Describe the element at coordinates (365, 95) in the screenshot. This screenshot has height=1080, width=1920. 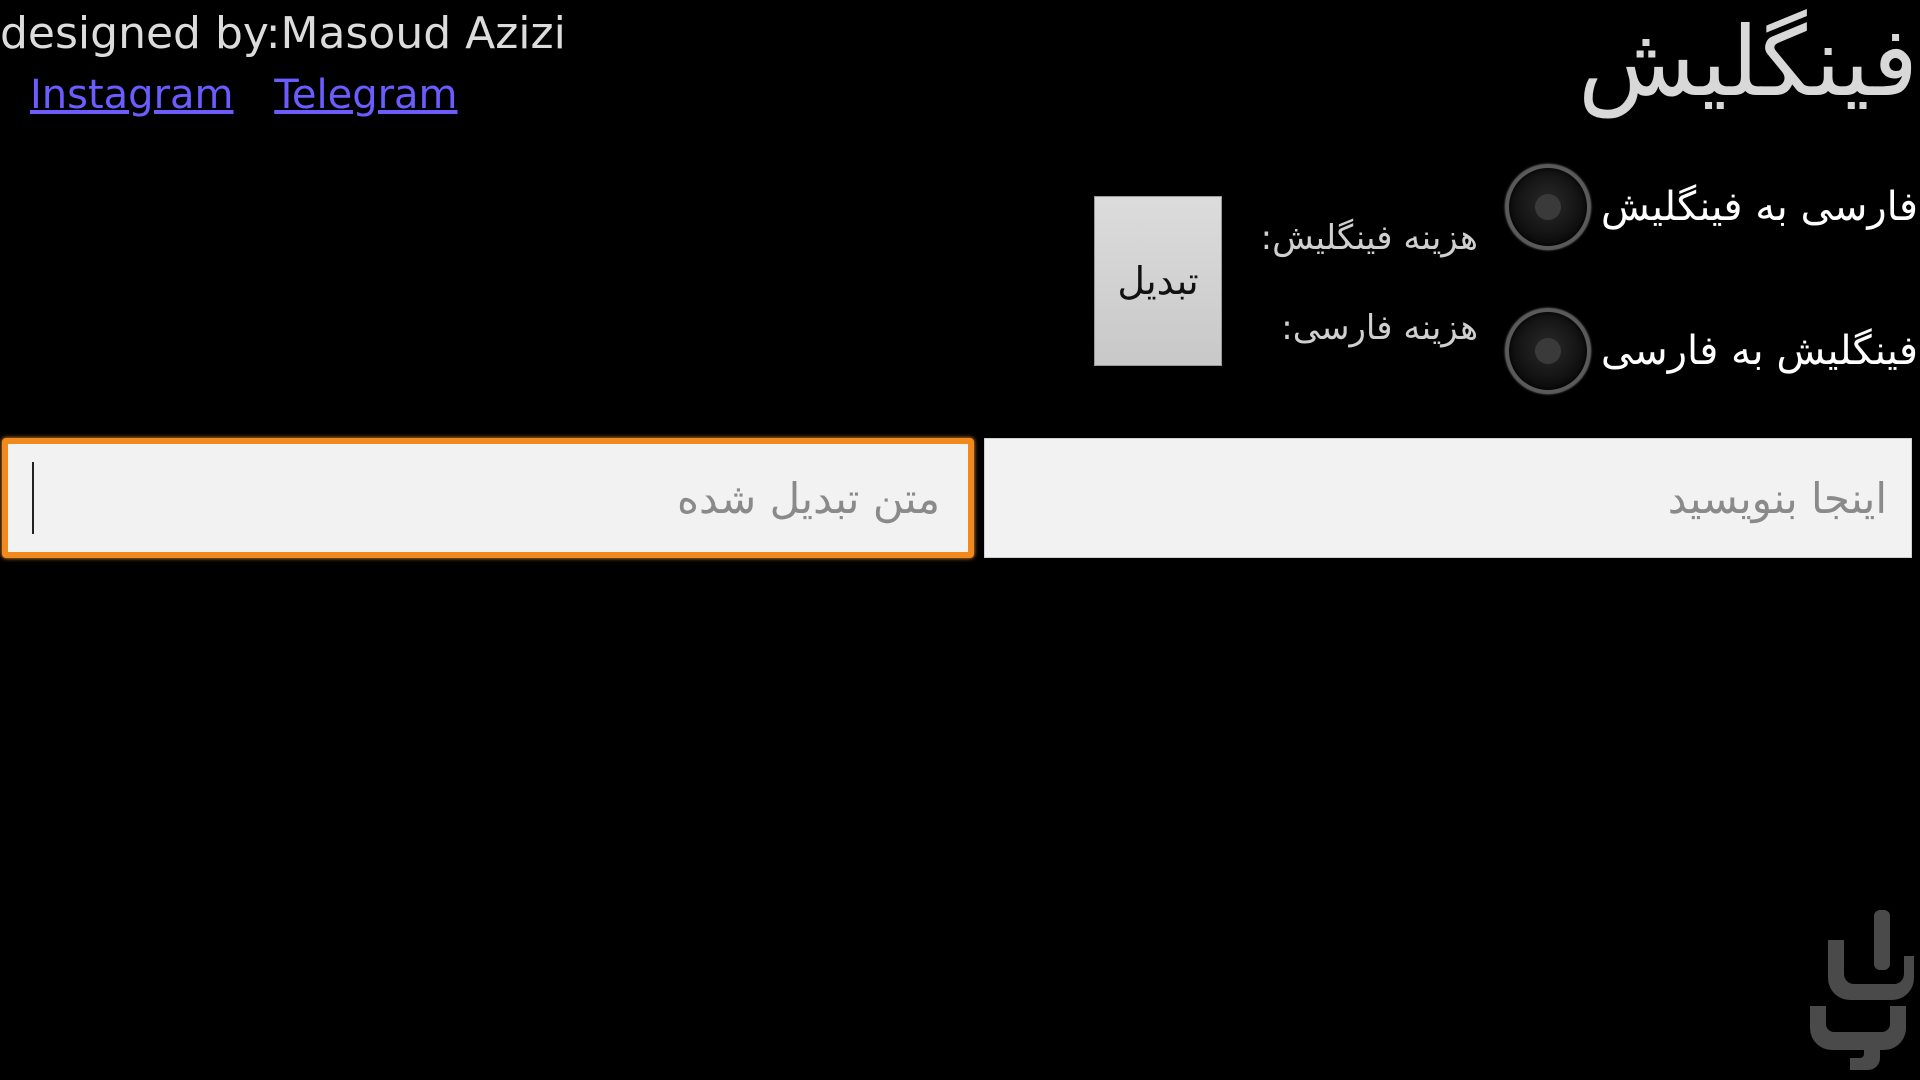
I see `telegram-link: Telegram` at that location.